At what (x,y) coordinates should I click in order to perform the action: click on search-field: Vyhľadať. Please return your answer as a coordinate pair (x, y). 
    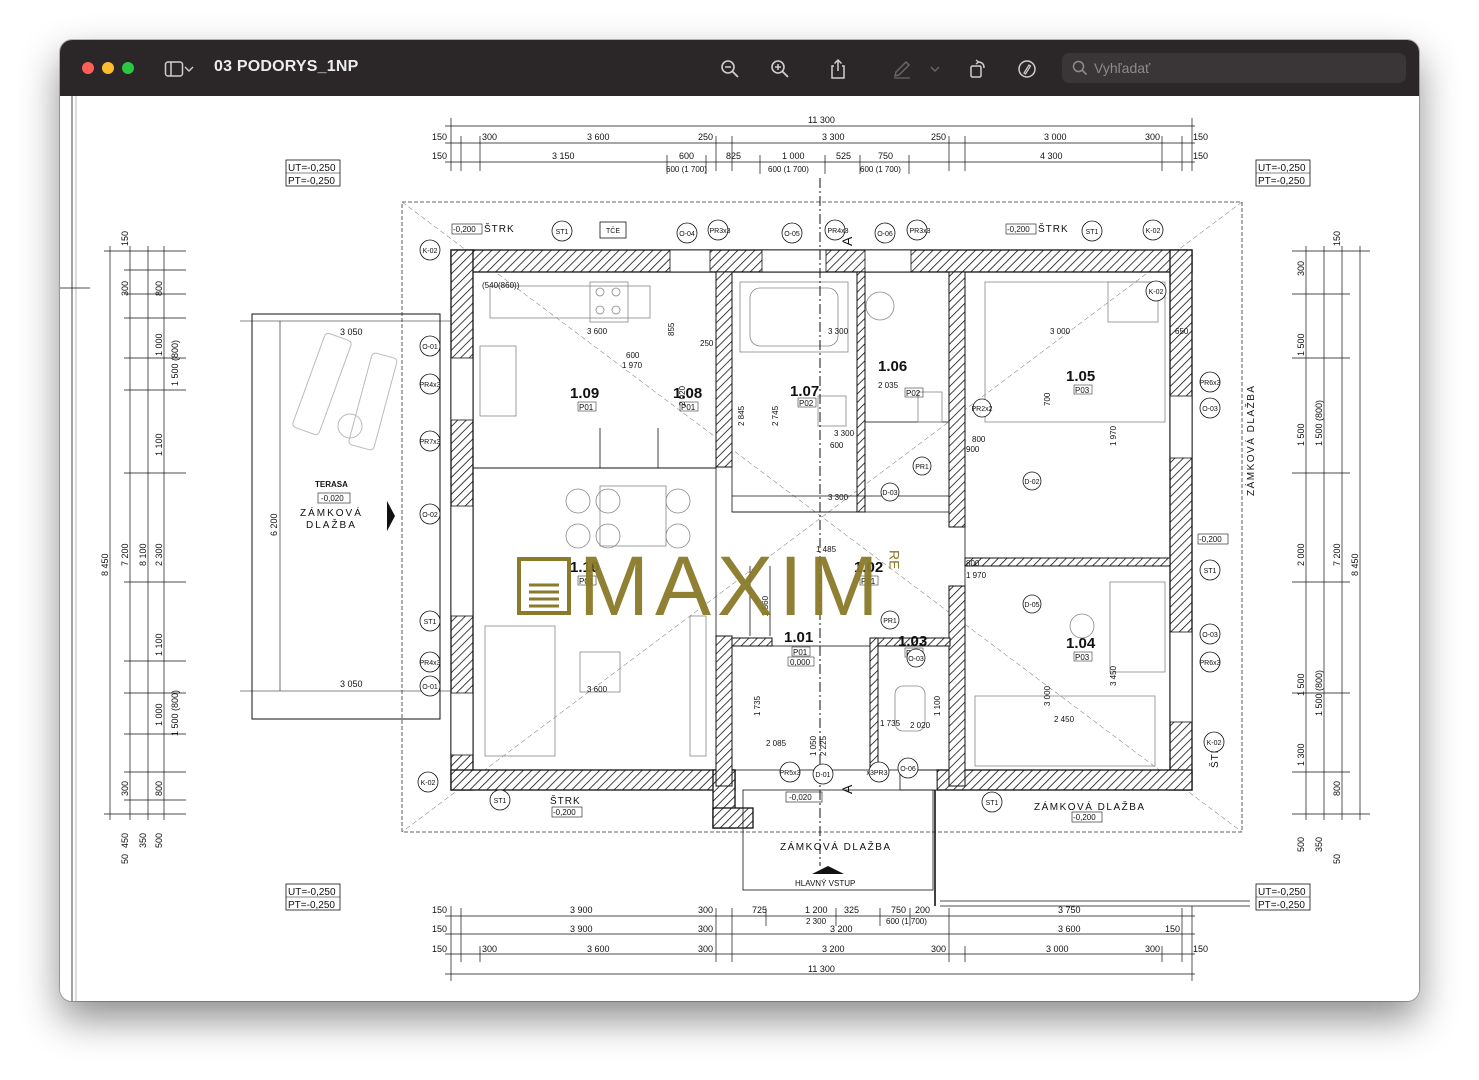
    Looking at the image, I should click on (1234, 68).